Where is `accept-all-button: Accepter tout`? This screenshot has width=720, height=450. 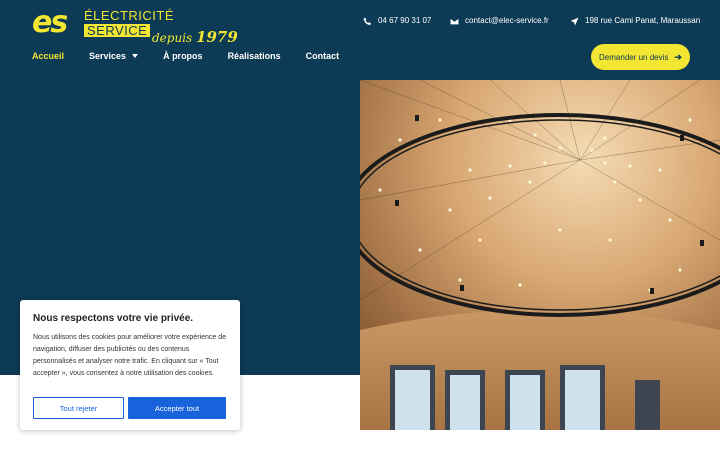 accept-all-button: Accepter tout is located at coordinates (177, 408).